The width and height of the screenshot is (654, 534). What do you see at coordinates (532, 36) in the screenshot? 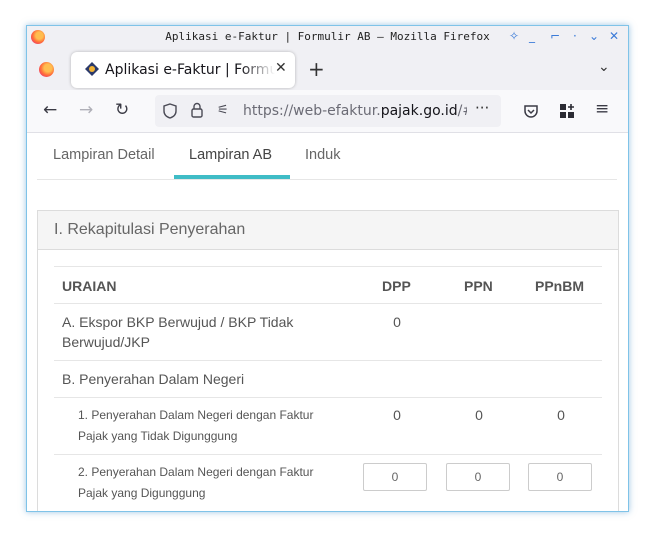
I see `minimize-icon: _` at bounding box center [532, 36].